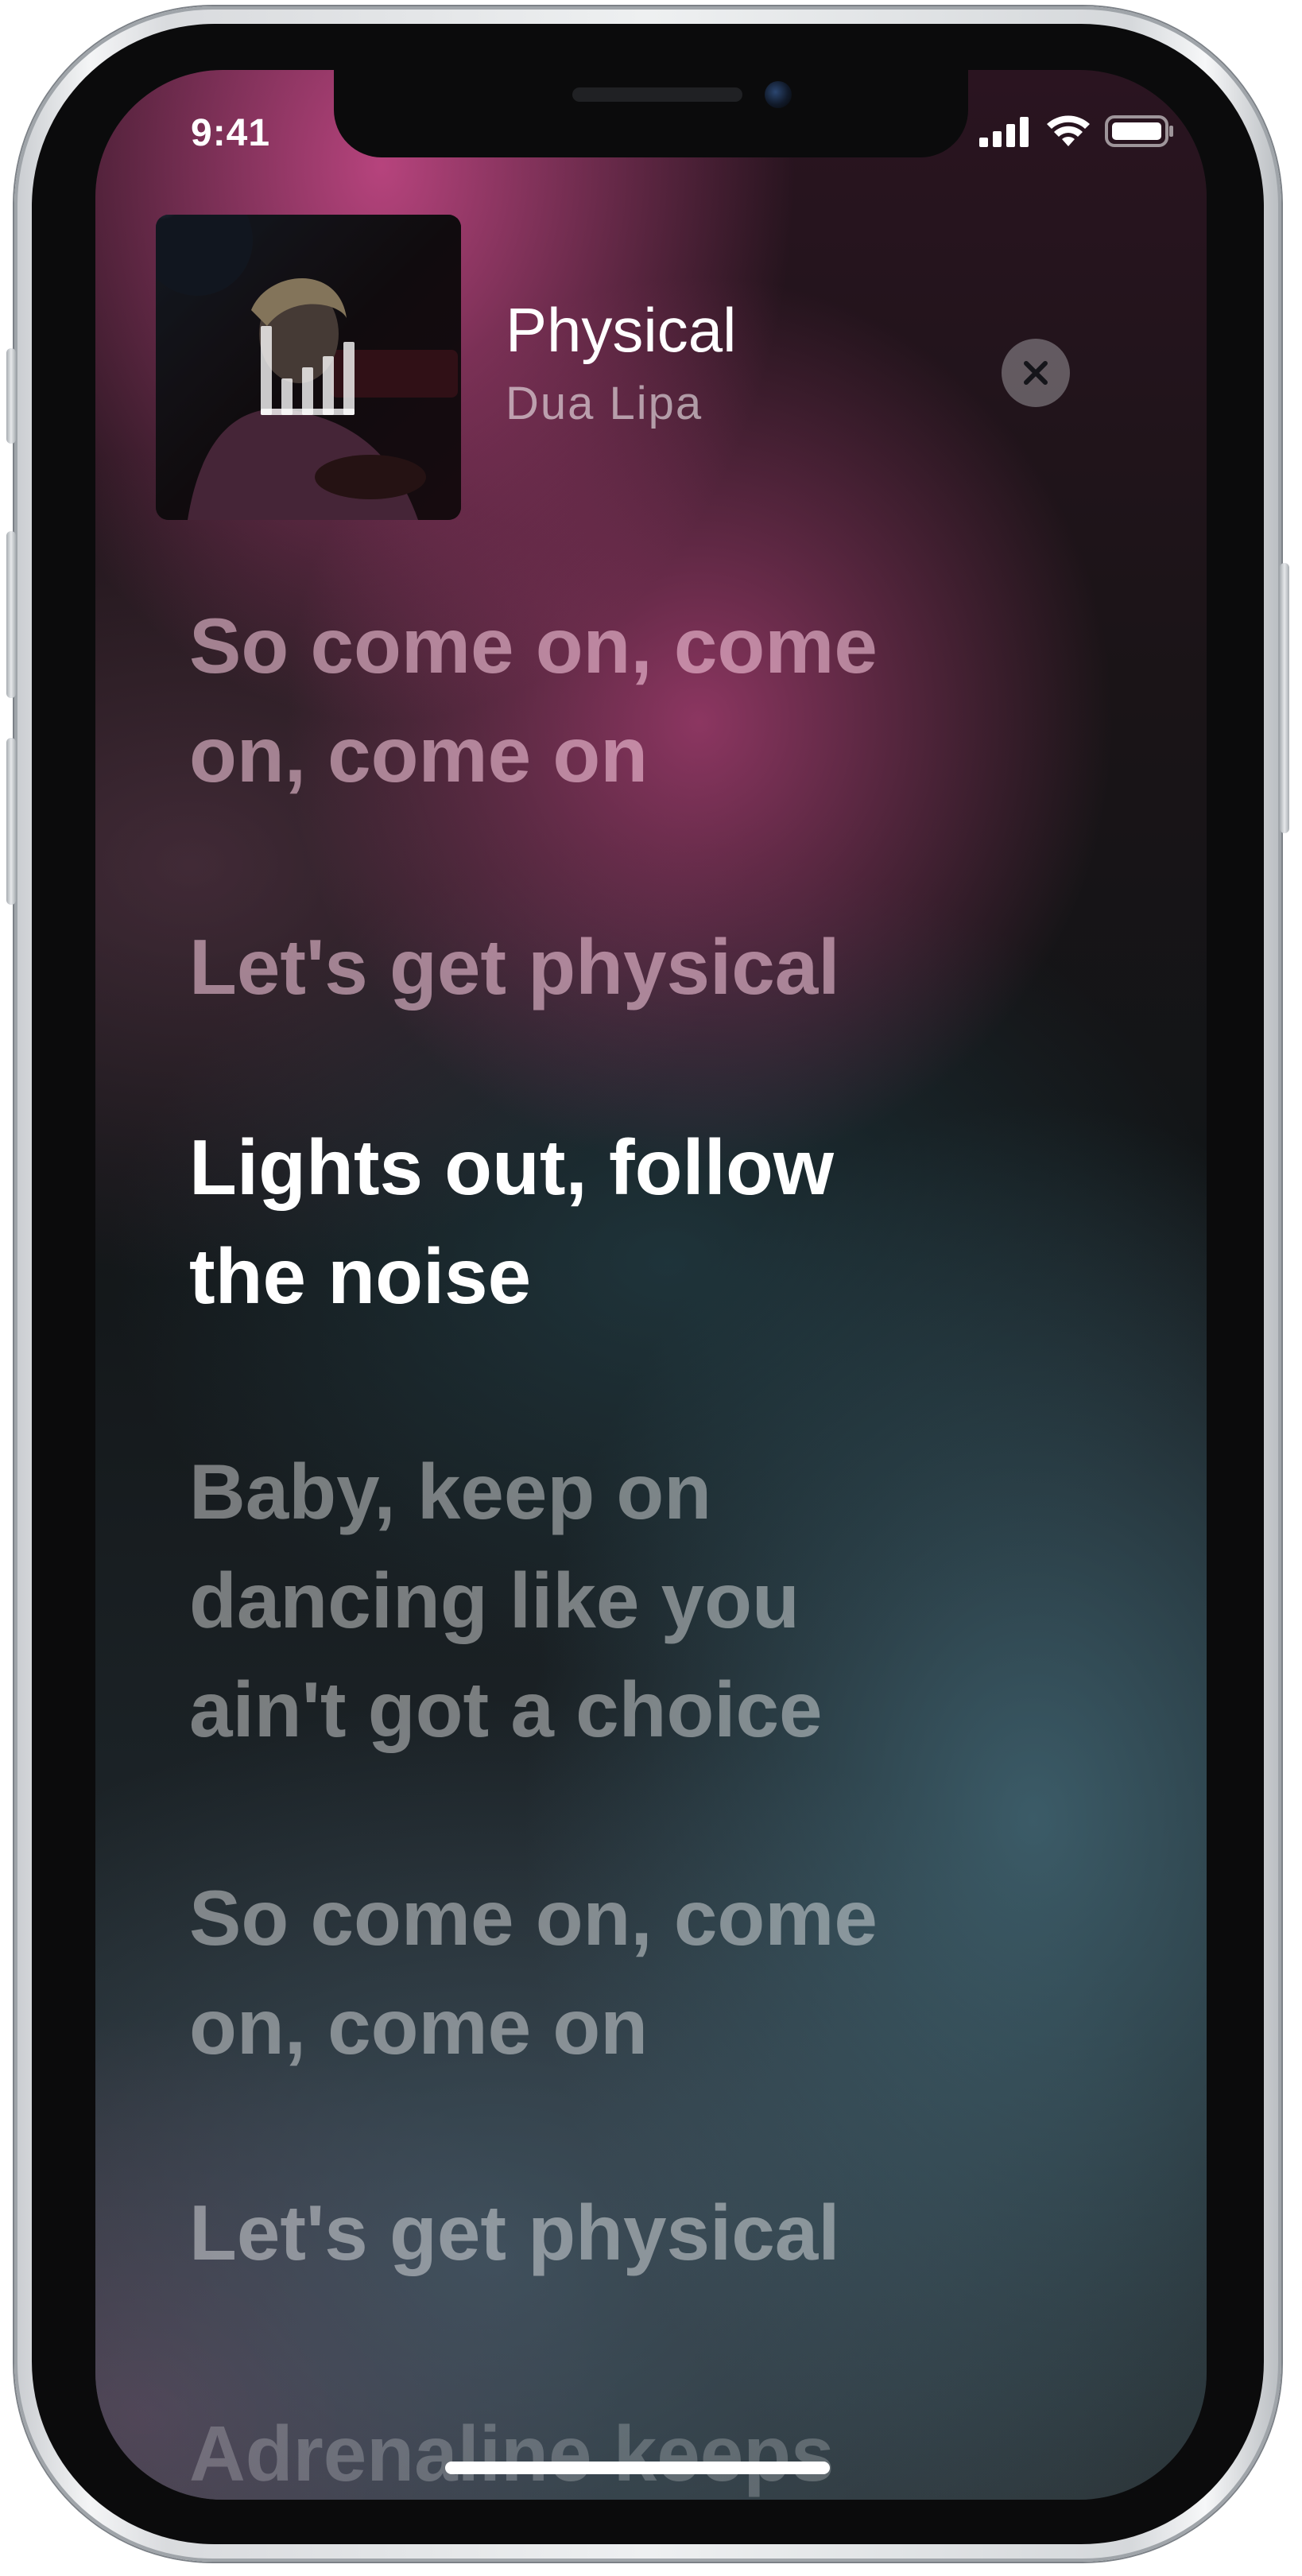  Describe the element at coordinates (533, 645) in the screenshot. I see `lyric-line-1-row-1: So come on, come` at that location.